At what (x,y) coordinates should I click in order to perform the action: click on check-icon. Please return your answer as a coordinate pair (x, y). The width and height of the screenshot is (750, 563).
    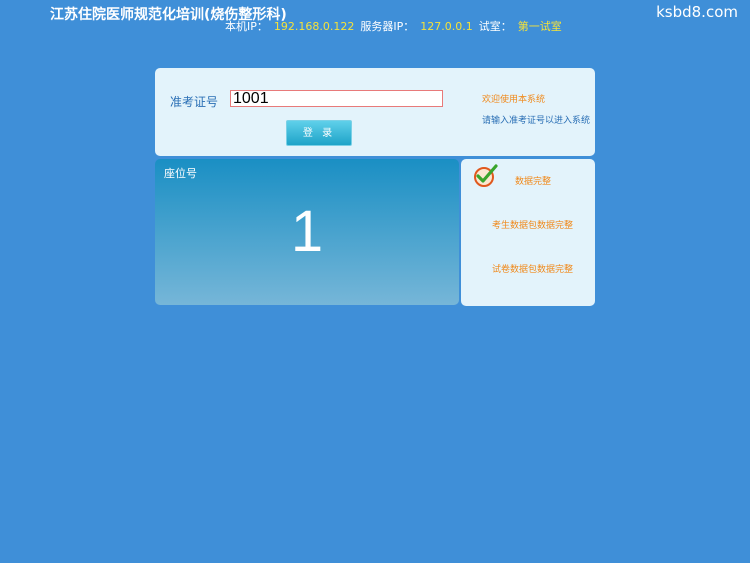
    Looking at the image, I should click on (486, 175).